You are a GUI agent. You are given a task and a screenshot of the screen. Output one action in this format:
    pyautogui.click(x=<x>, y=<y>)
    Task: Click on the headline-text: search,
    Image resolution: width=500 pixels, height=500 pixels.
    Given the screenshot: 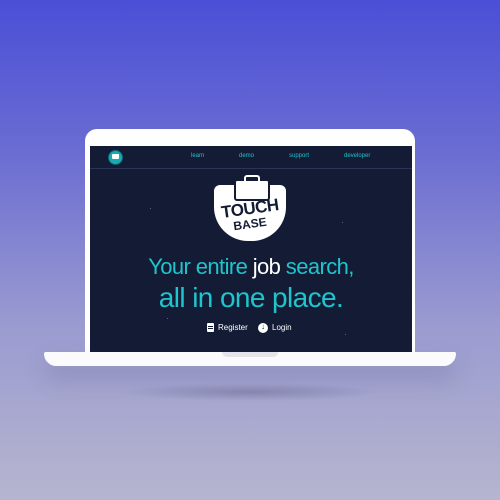 What is the action you would take?
    pyautogui.click(x=317, y=266)
    